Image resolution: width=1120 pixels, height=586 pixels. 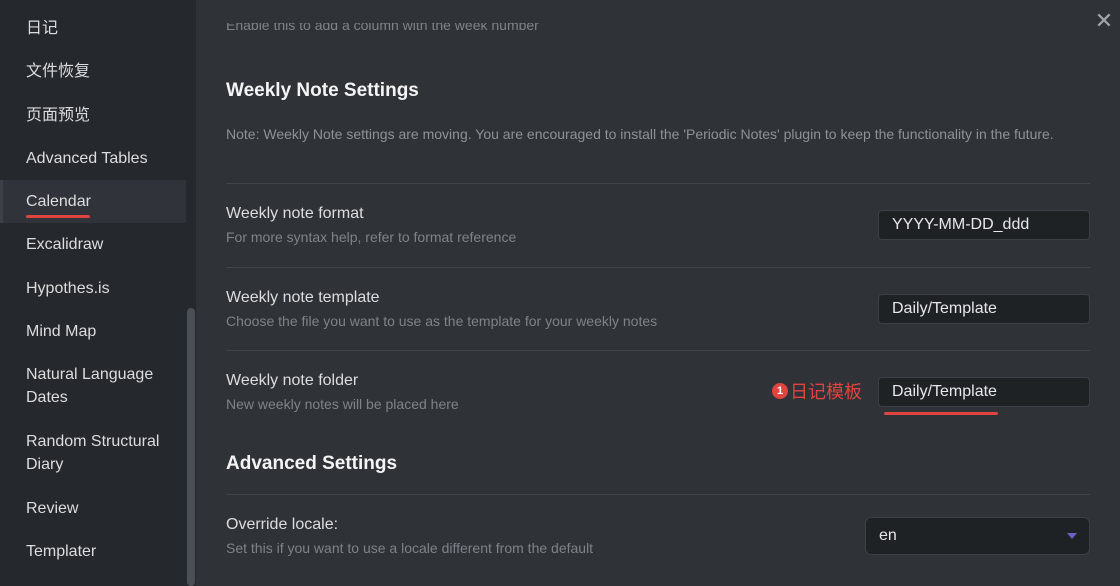 I want to click on sidebar-item-templater: Templater, so click(x=93, y=551).